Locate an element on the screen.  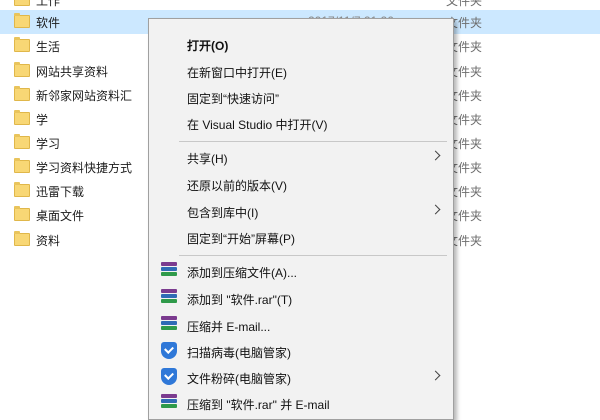
menu-item-compress-rar-email: 压缩到 "软件.rar" 并 E-mail is located at coordinates (301, 403).